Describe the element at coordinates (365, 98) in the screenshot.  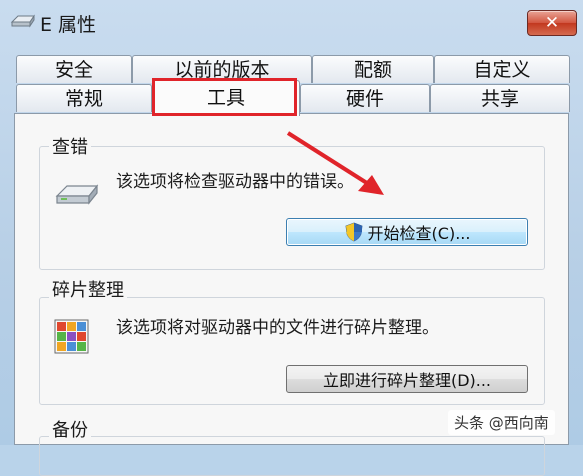
I see `tab-hardware: 硬件` at that location.